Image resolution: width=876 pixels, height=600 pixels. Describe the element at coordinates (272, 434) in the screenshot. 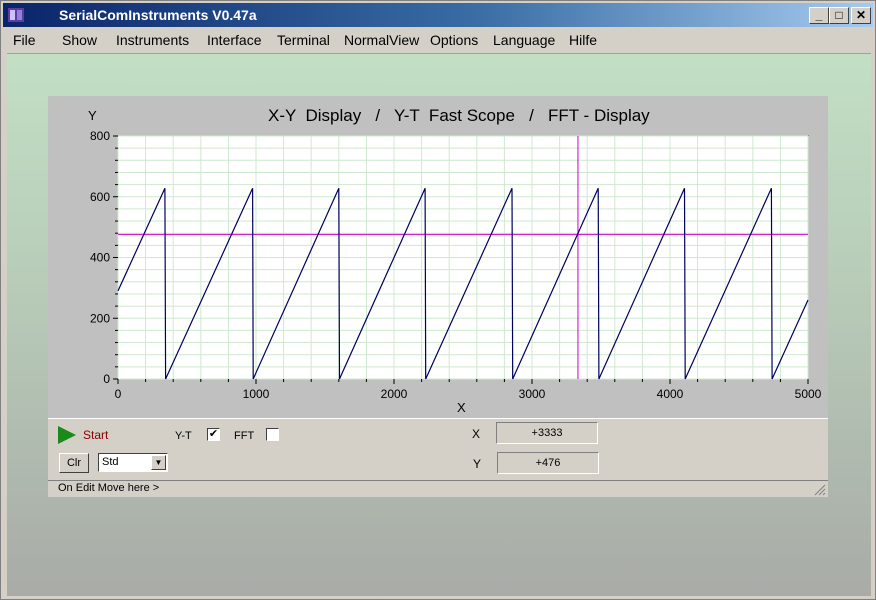

I see `fft-checkbox` at that location.